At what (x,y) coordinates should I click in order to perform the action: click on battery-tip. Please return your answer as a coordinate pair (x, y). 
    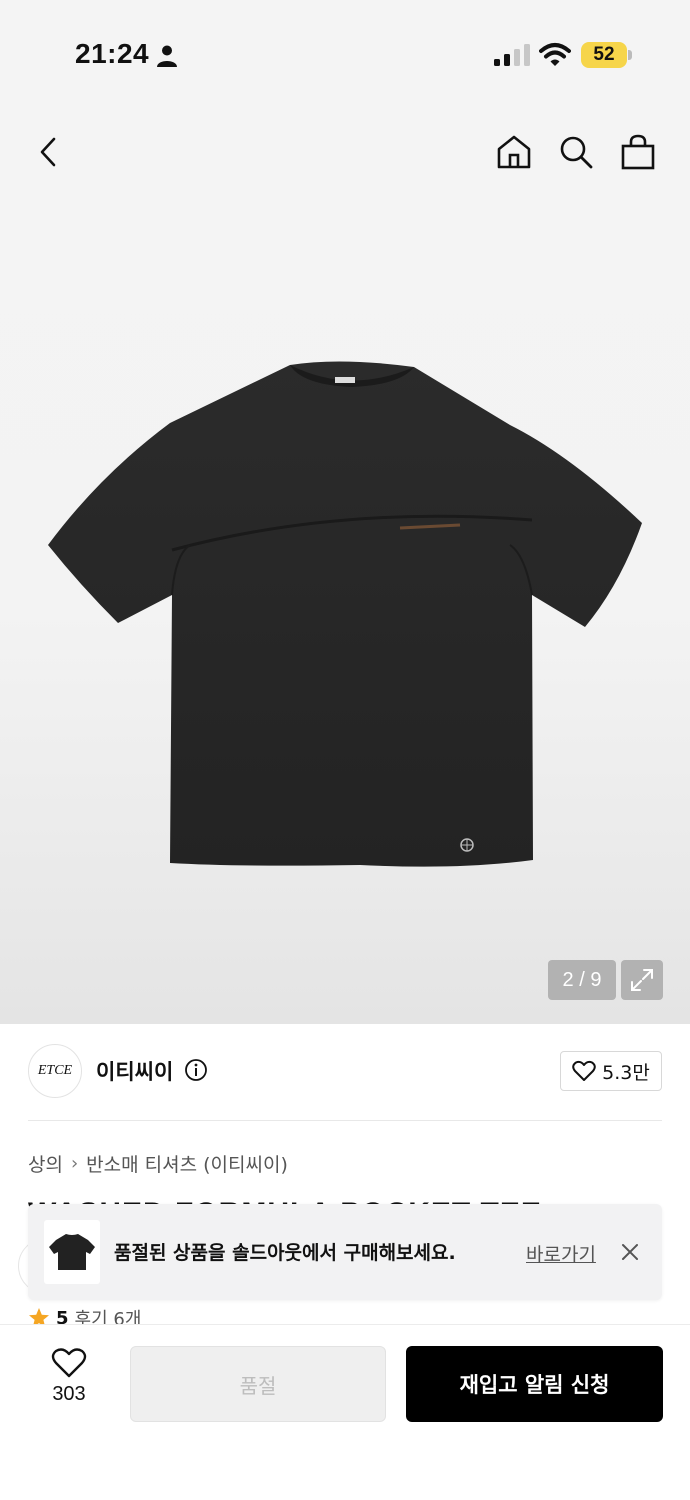
    Looking at the image, I should click on (630, 55).